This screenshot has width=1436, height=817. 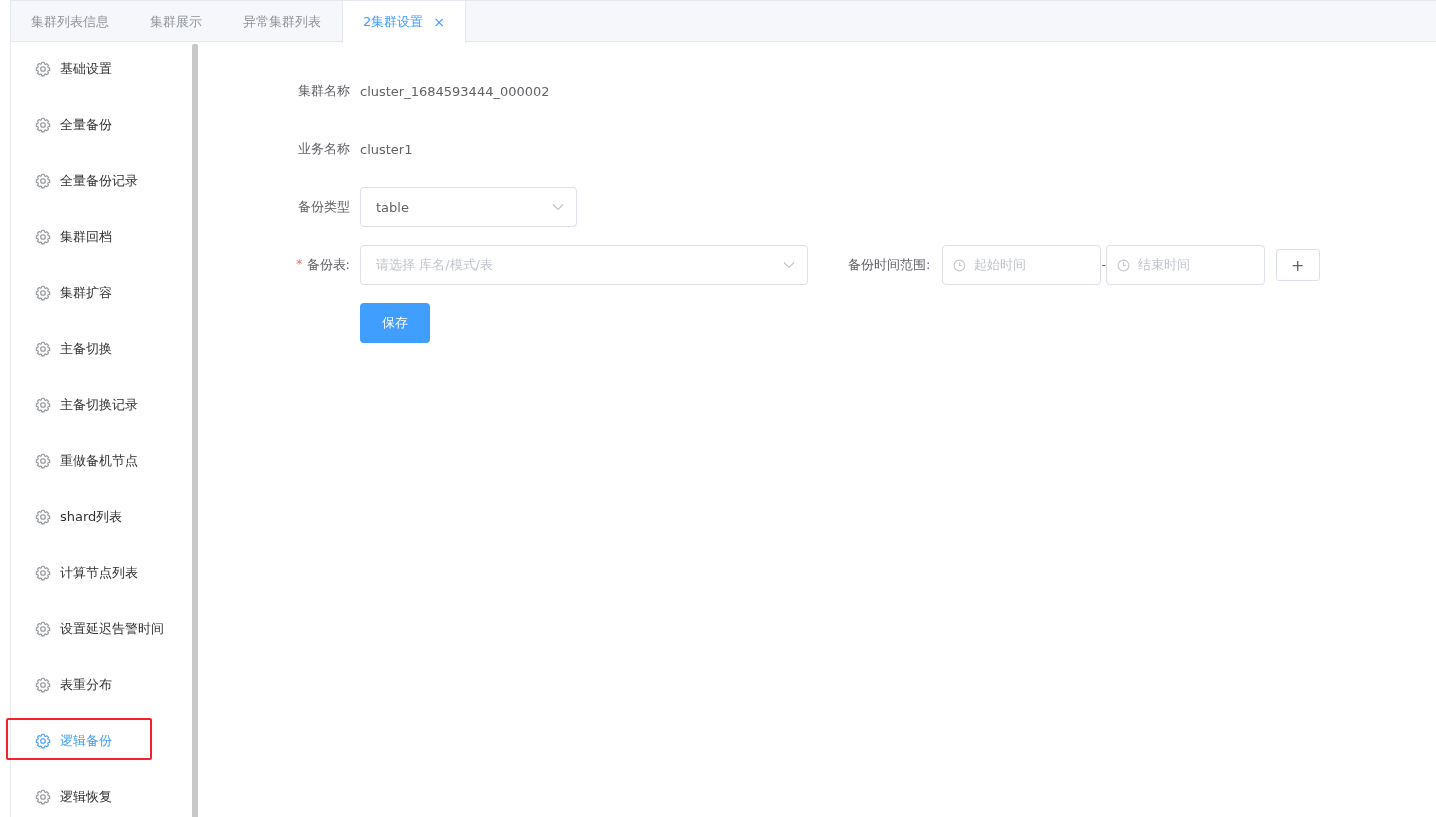 What do you see at coordinates (100, 251) in the screenshot?
I see `sidebar-item: 集群回档` at bounding box center [100, 251].